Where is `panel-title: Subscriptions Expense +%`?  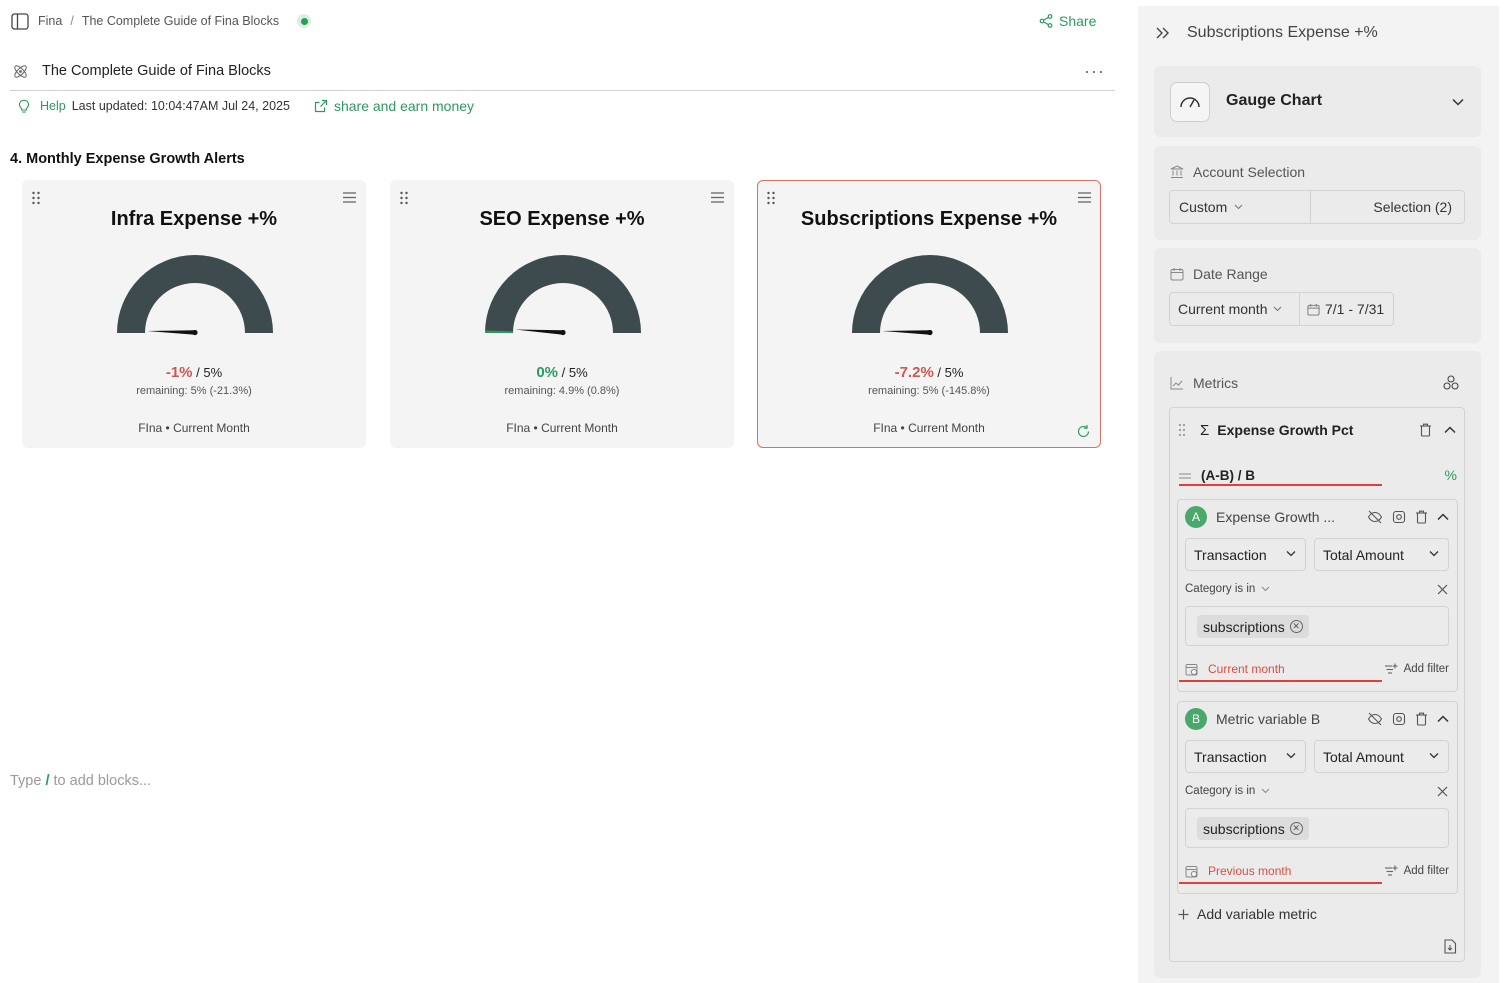
panel-title: Subscriptions Expense +% is located at coordinates (1282, 32).